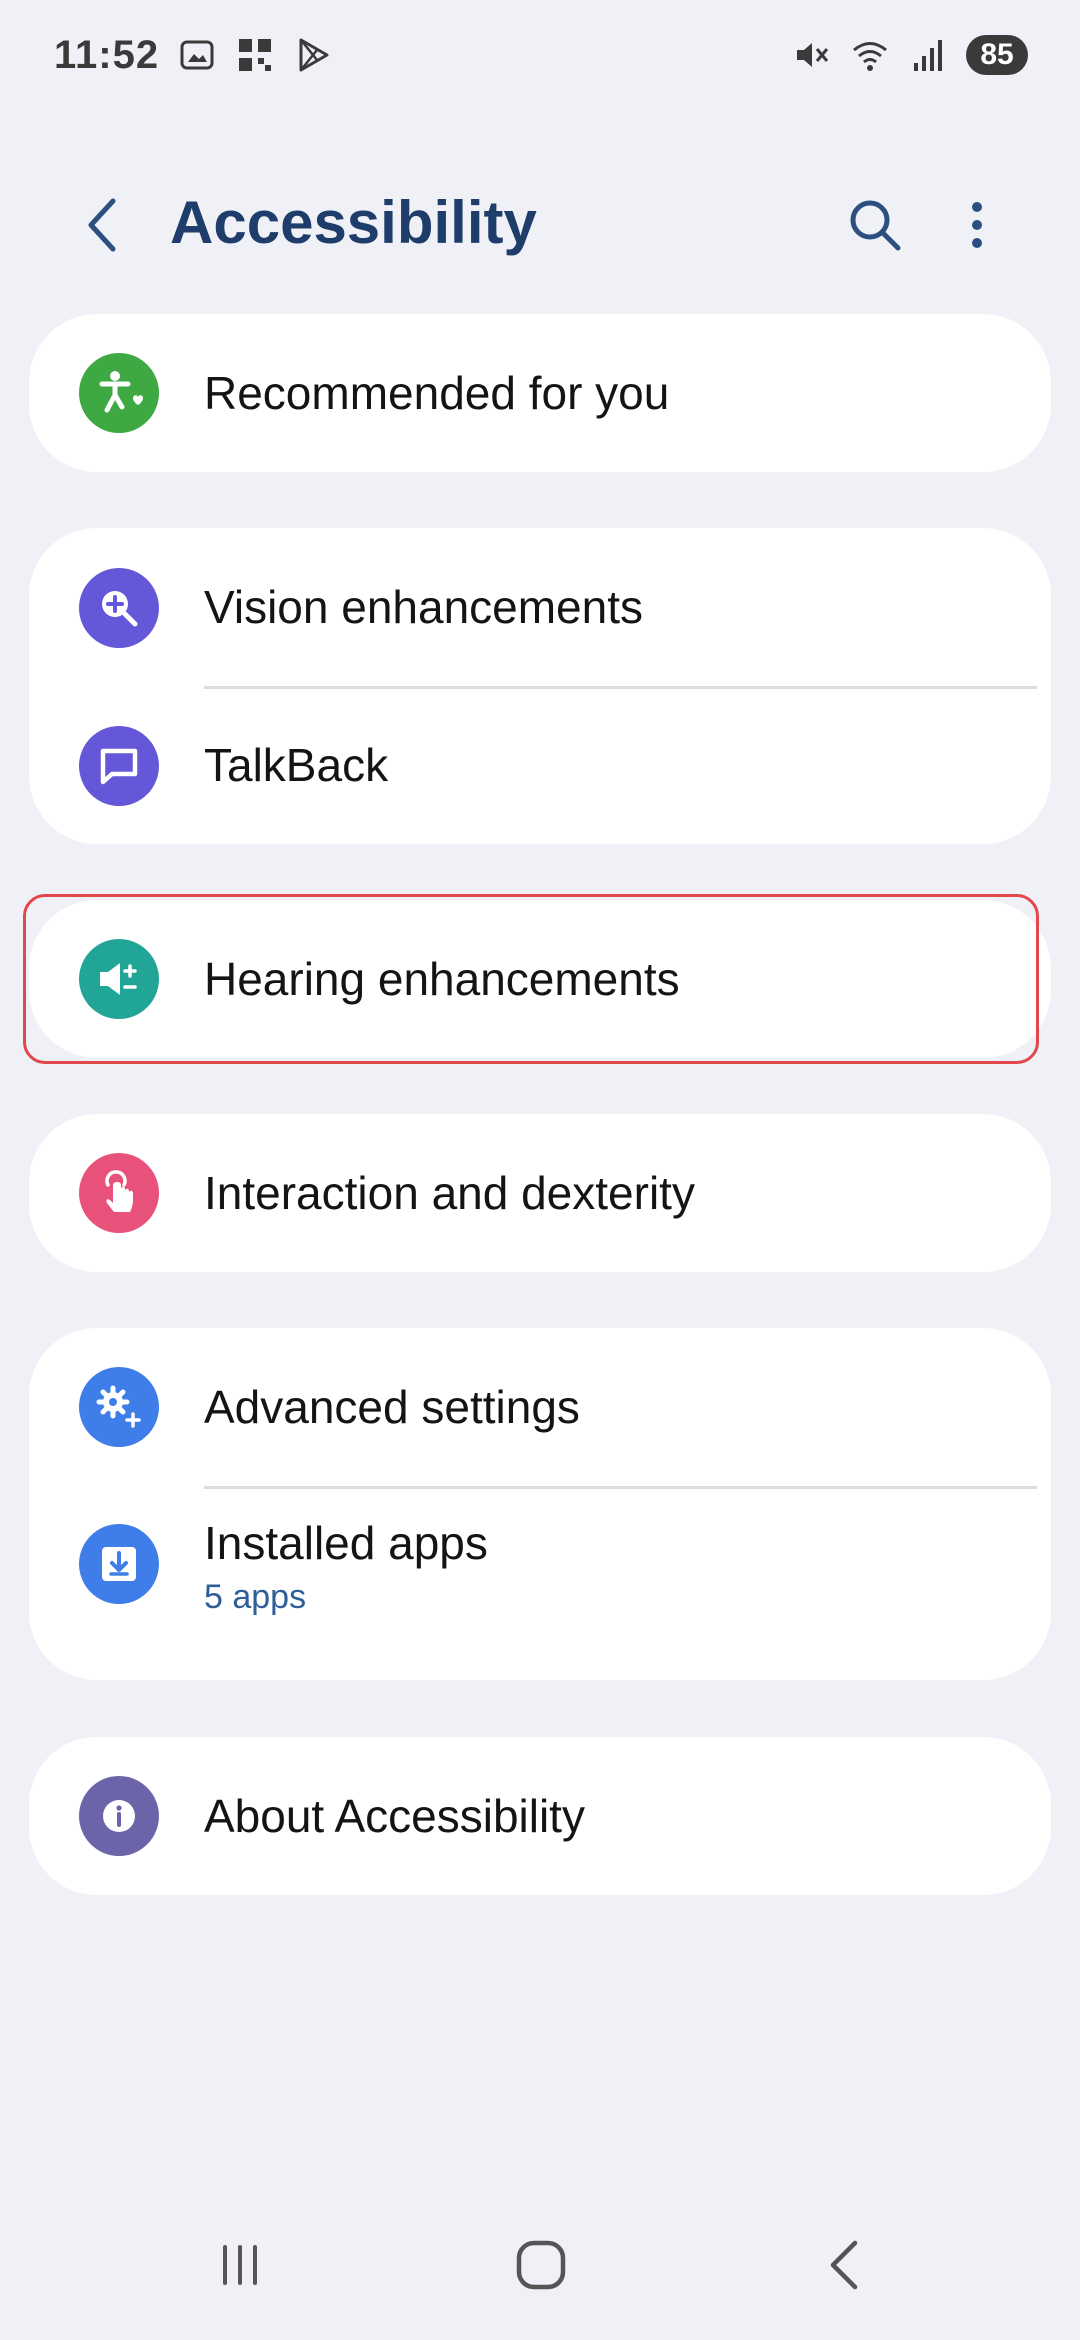 The height and width of the screenshot is (2340, 1080). I want to click on magnifier-plus-icon, so click(119, 608).